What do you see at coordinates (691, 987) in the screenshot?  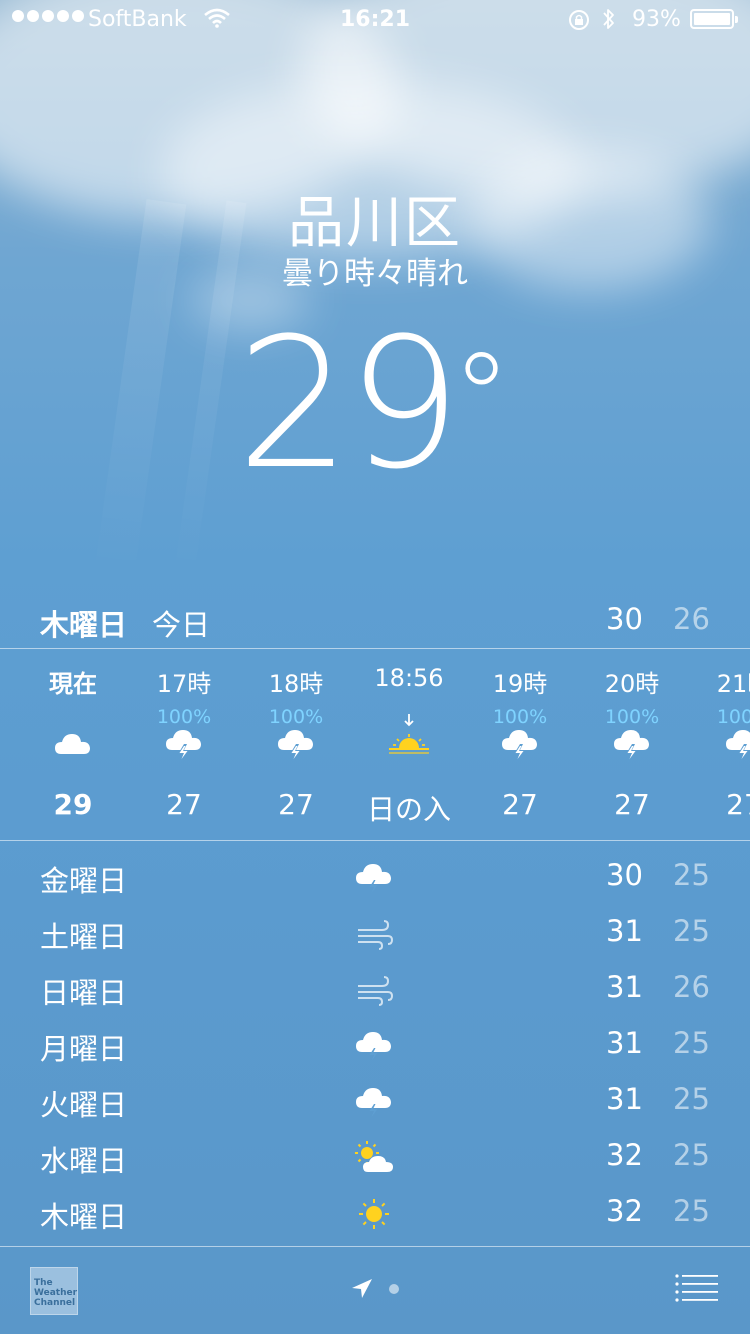 I see `daily-low: 26` at bounding box center [691, 987].